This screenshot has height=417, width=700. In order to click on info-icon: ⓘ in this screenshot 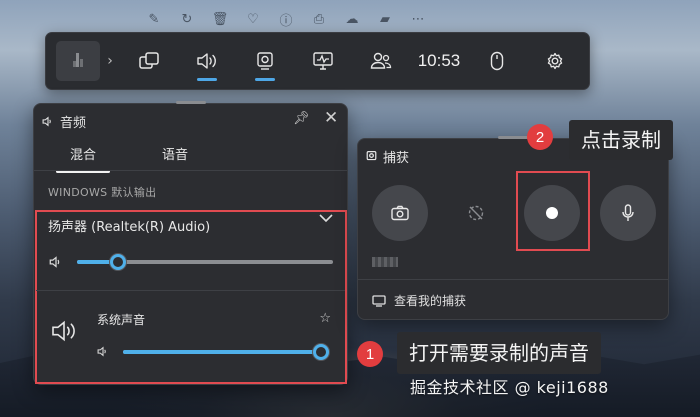, I will do `click(286, 19)`.